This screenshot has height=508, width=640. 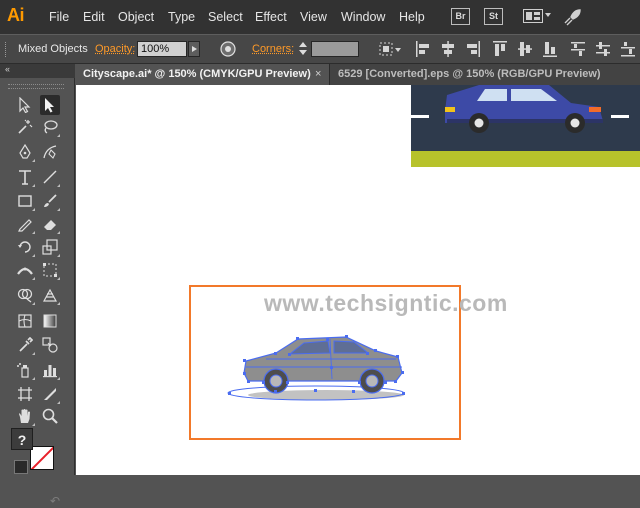 I want to click on menu-window: Window, so click(x=363, y=17).